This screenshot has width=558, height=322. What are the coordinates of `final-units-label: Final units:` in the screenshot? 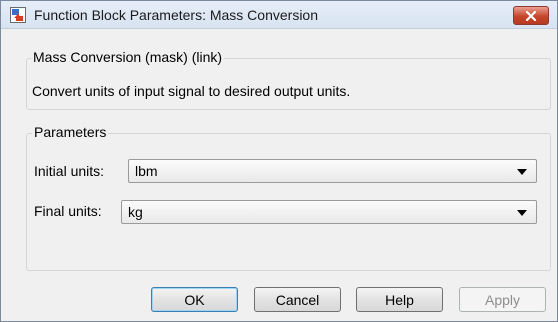 It's located at (68, 211).